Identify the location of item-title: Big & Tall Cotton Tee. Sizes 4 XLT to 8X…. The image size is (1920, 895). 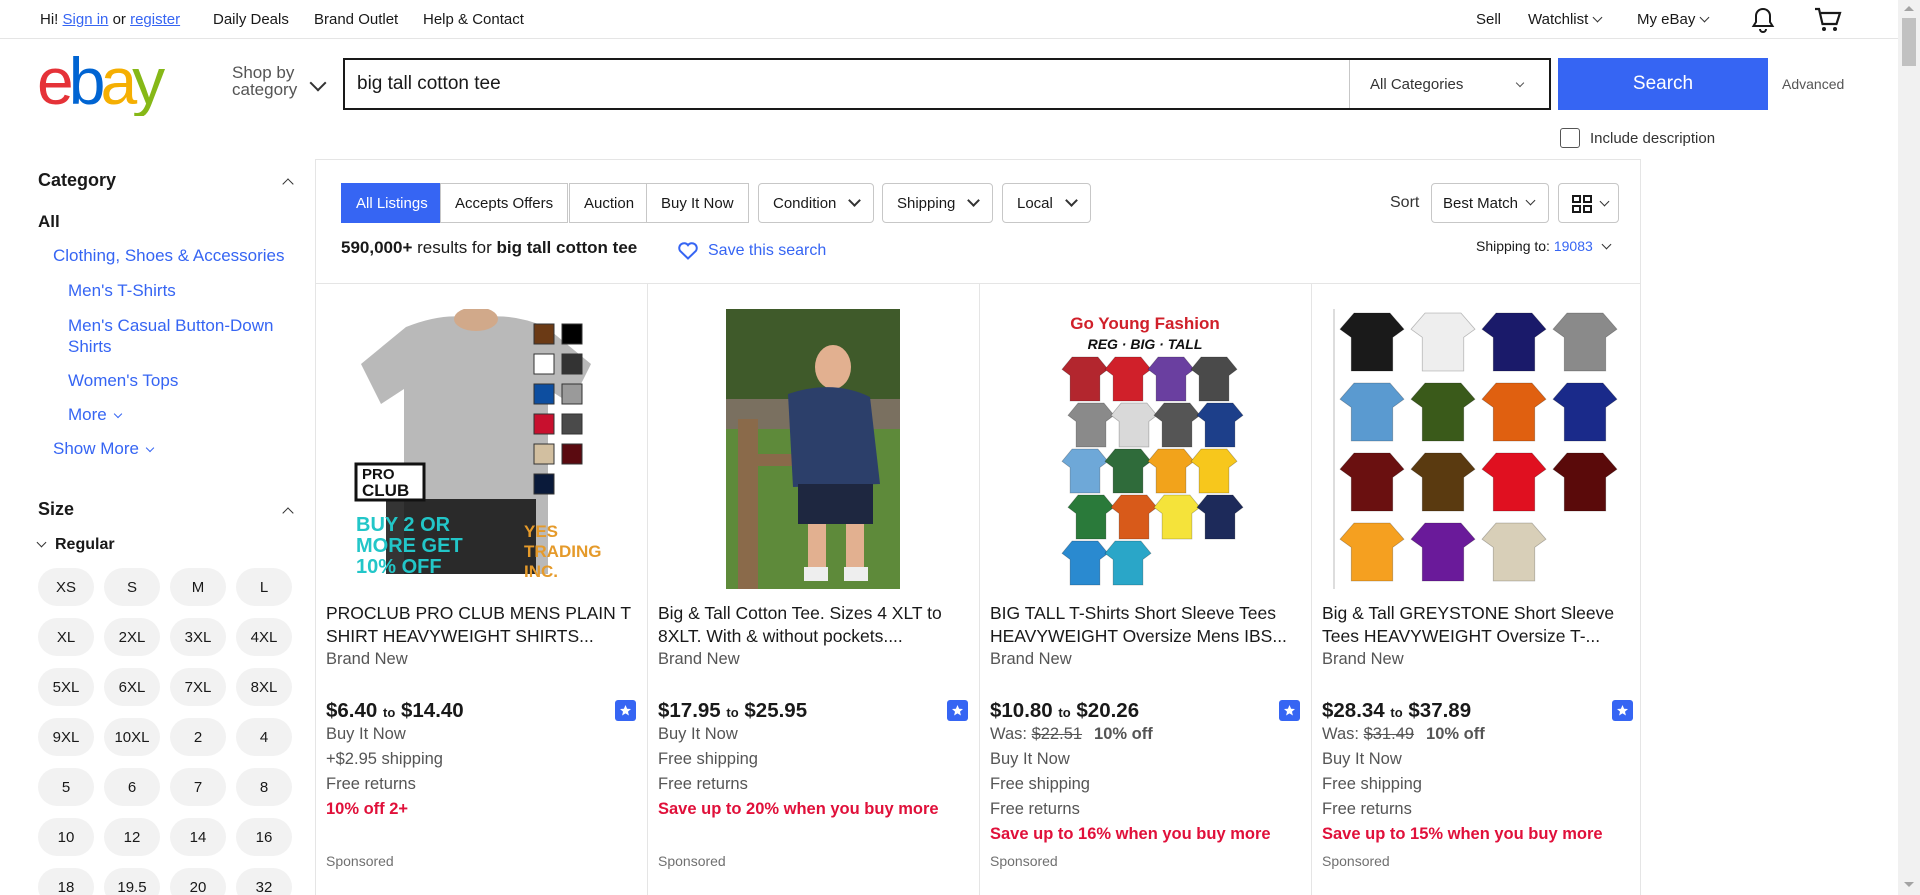
(816, 625).